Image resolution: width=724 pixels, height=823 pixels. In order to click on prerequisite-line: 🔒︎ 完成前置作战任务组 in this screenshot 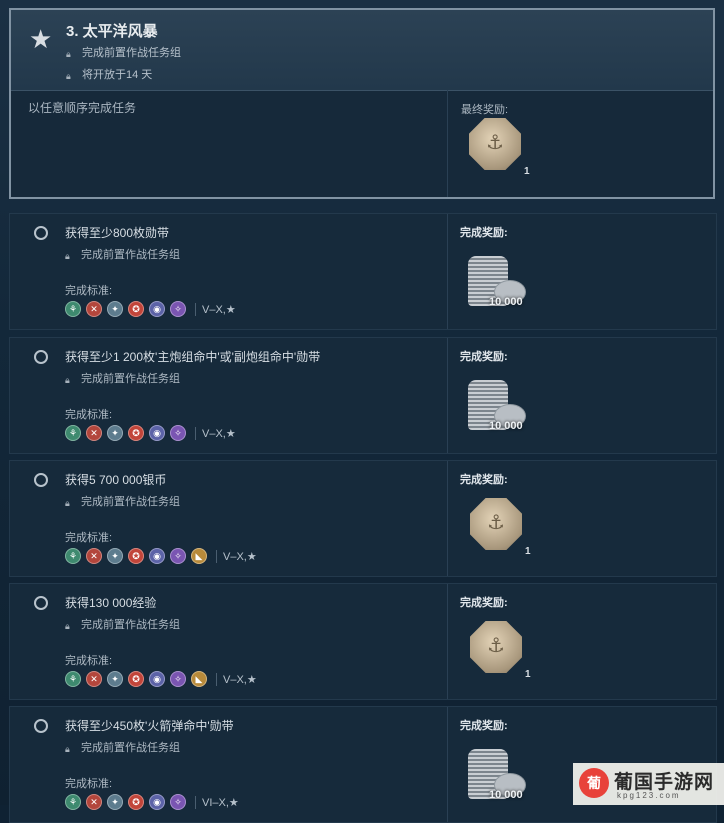, I will do `click(123, 53)`.